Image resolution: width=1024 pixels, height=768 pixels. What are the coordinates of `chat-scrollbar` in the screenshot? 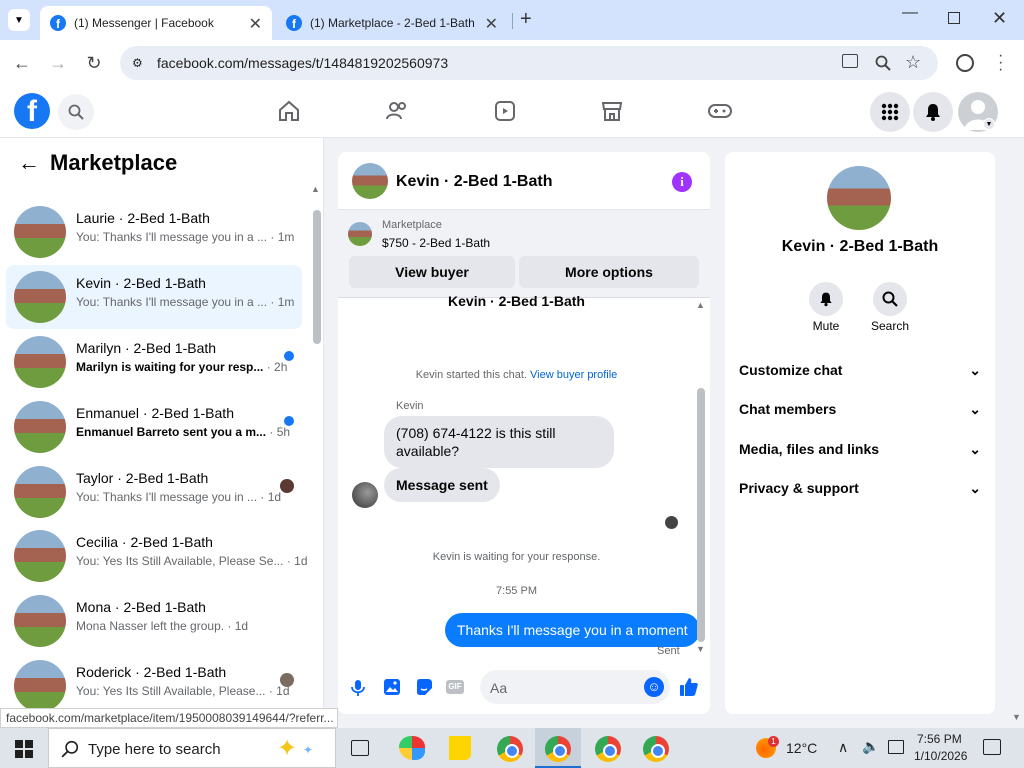 It's located at (701, 515).